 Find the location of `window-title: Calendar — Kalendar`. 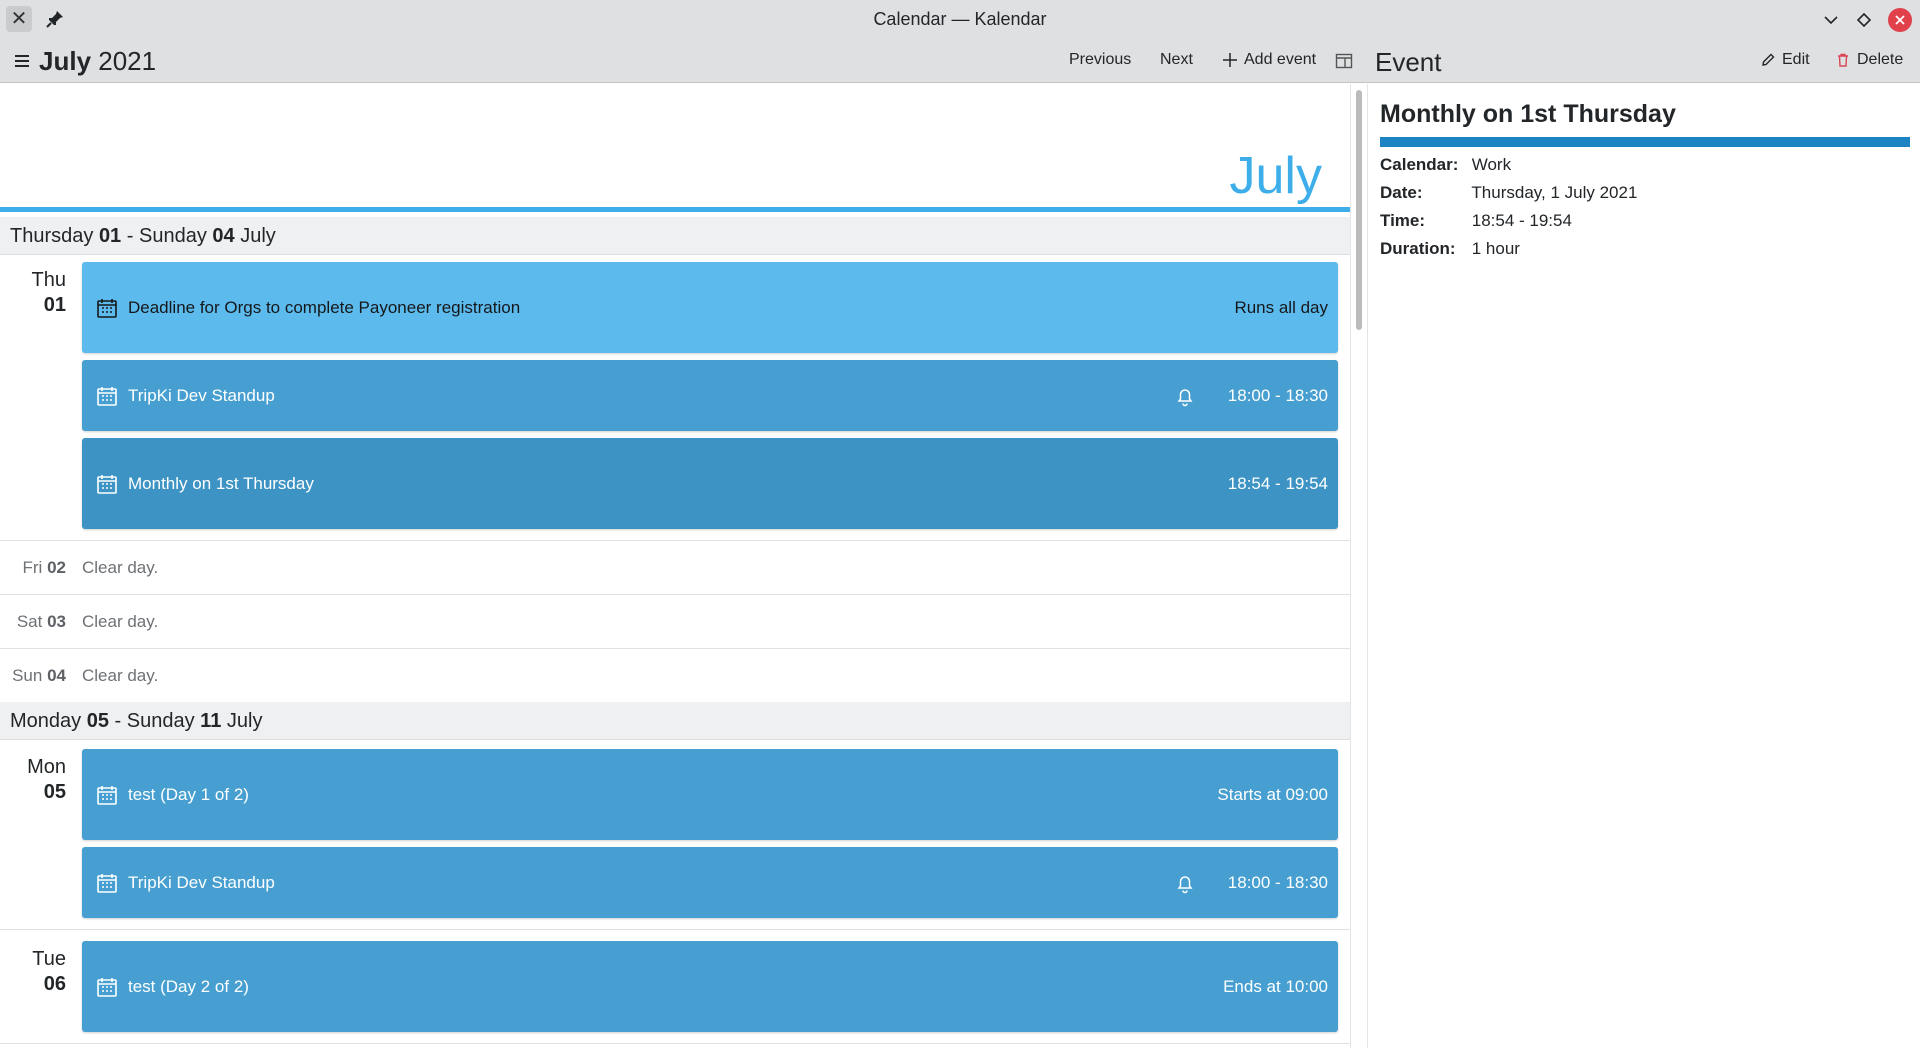

window-title: Calendar — Kalendar is located at coordinates (960, 19).